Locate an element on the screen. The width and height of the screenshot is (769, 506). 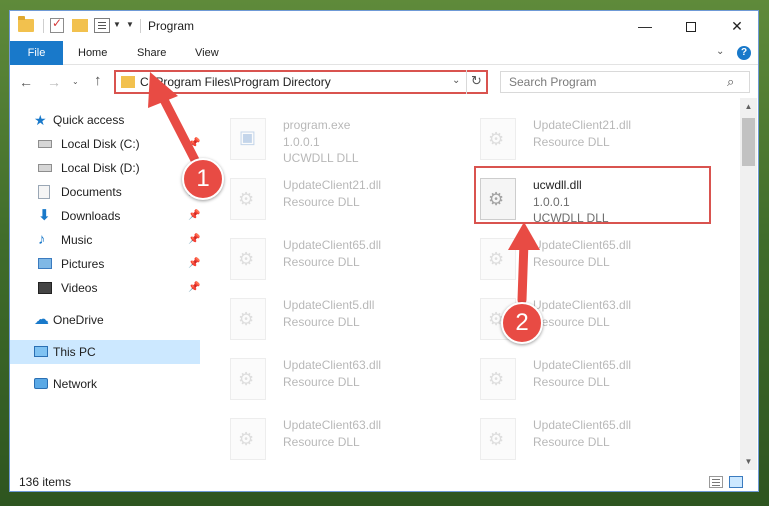
sidebar-item-label: This PC is located at coordinates (74, 352).